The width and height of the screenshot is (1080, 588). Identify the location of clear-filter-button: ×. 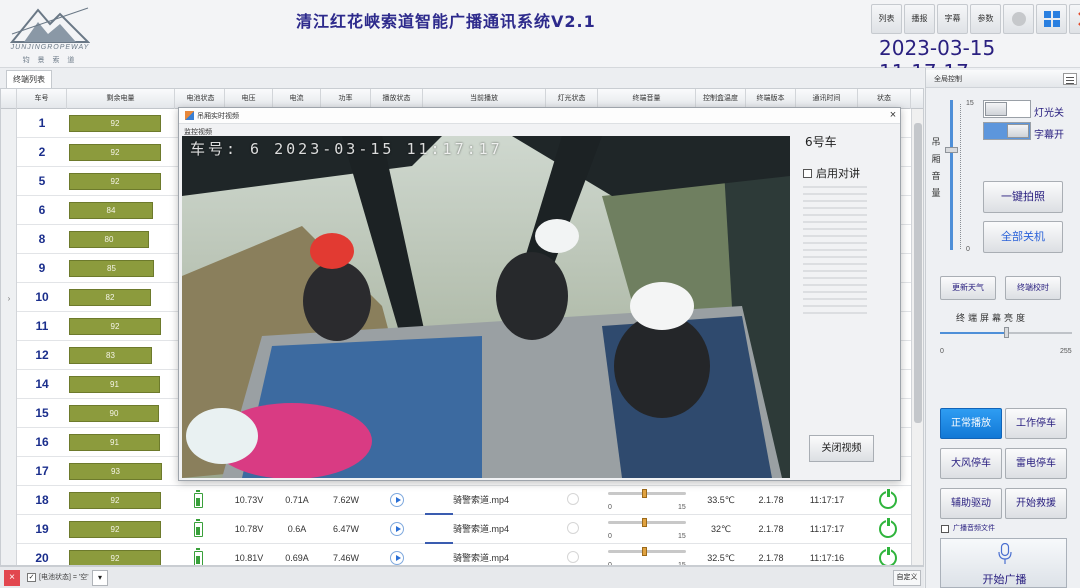
(12, 578).